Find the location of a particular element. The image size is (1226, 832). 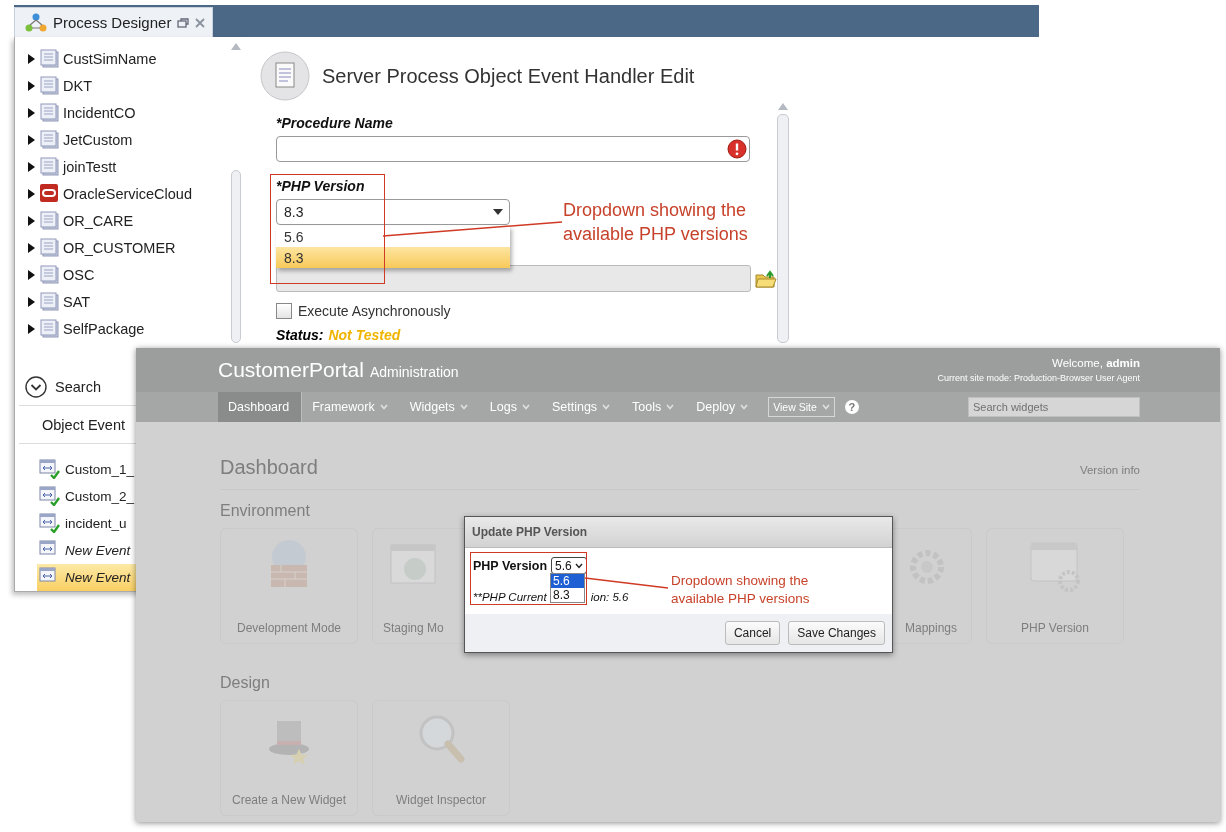

dialog-button: Save Changes is located at coordinates (836, 633).